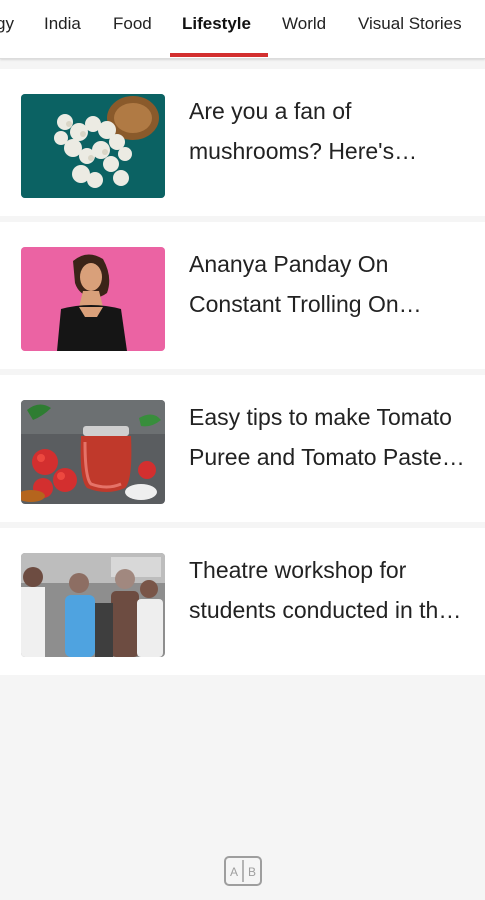  What do you see at coordinates (410, 28) in the screenshot?
I see `tab-visual-stories: Visual Stories` at bounding box center [410, 28].